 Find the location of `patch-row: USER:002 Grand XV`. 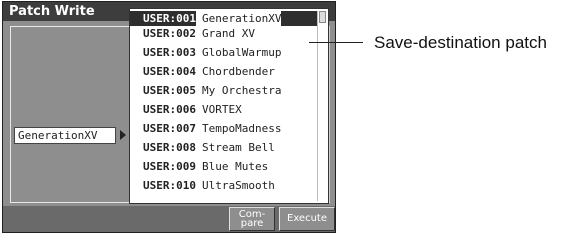

patch-row: USER:002 Grand XV is located at coordinates (224, 33).